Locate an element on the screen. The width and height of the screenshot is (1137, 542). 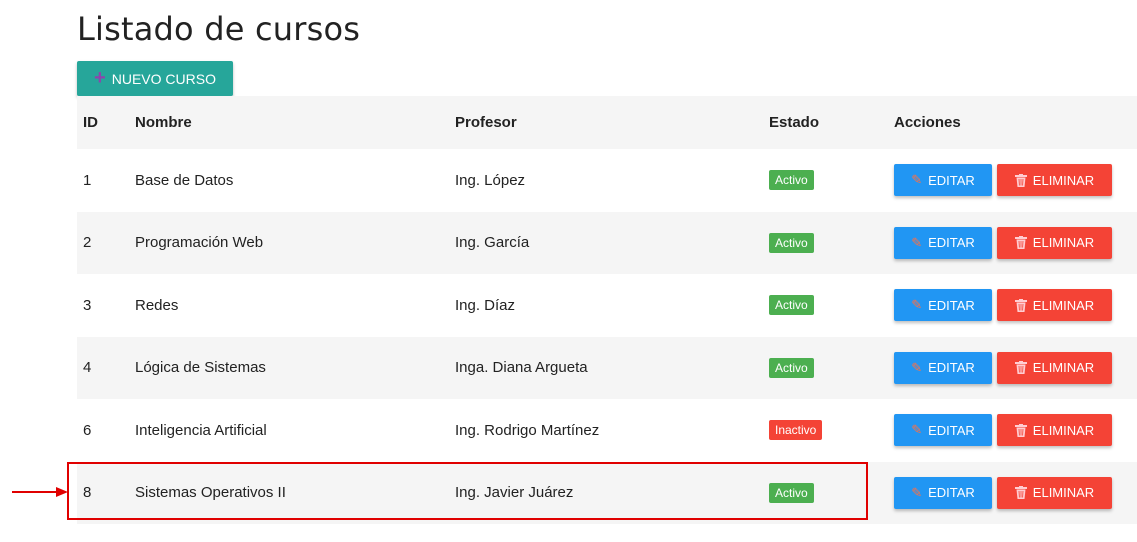
header-nombre: Nombre is located at coordinates (163, 122).